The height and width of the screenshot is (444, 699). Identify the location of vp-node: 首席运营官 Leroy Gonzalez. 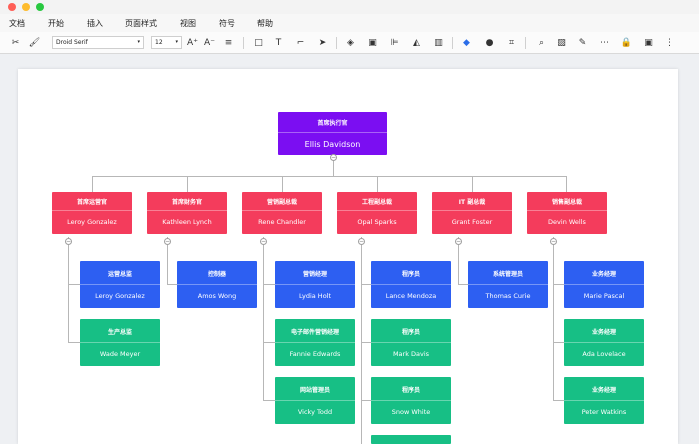
(92, 213).